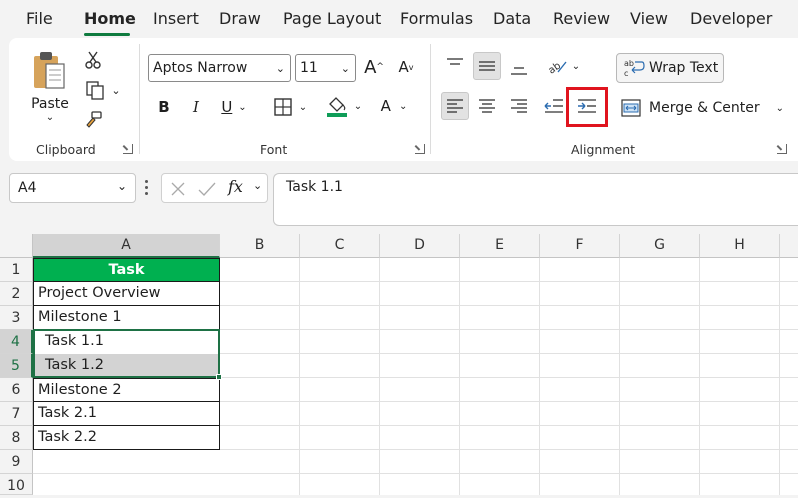 The image size is (798, 498). Describe the element at coordinates (196, 107) in the screenshot. I see `italic-button: I` at that location.